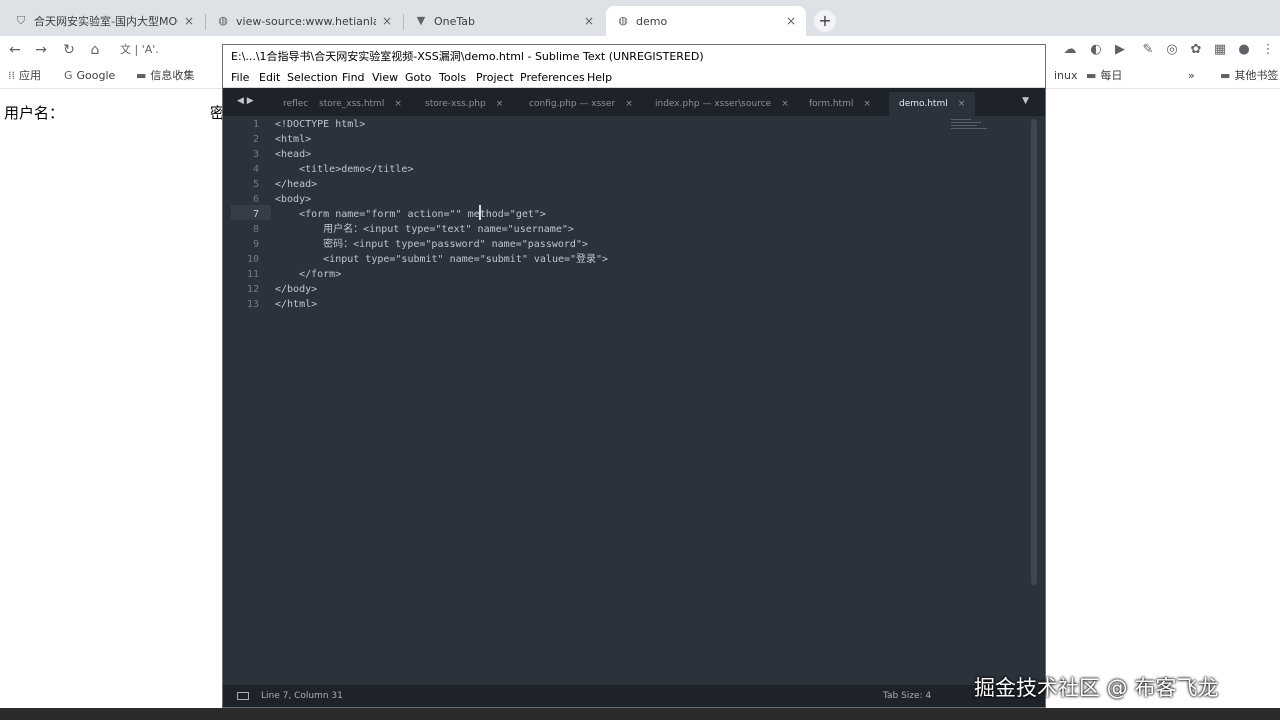 The height and width of the screenshot is (720, 1280). What do you see at coordinates (312, 78) in the screenshot?
I see `menu-selection: Selection` at bounding box center [312, 78].